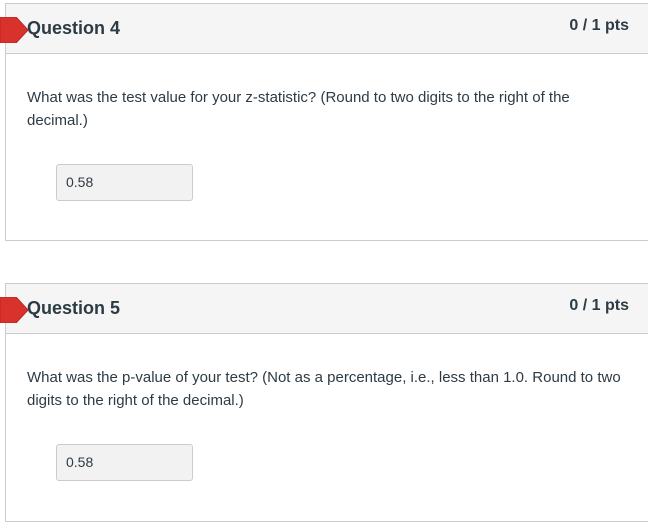 Image resolution: width=648 pixels, height=527 pixels. What do you see at coordinates (74, 308) in the screenshot?
I see `question-title: Question 5` at bounding box center [74, 308].